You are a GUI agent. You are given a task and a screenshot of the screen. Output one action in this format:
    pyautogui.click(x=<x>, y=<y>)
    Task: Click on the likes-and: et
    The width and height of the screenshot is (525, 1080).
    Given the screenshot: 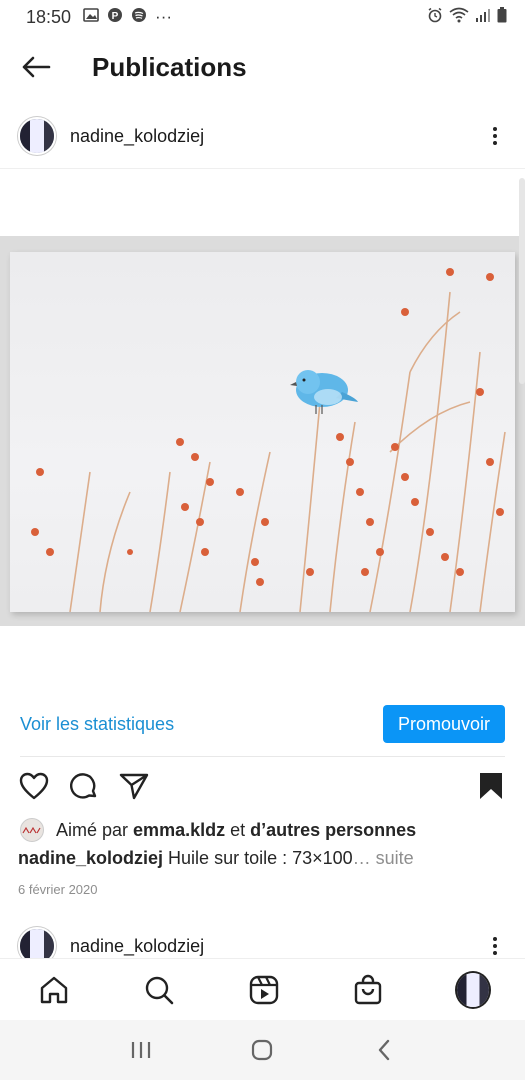 What is the action you would take?
    pyautogui.click(x=238, y=829)
    